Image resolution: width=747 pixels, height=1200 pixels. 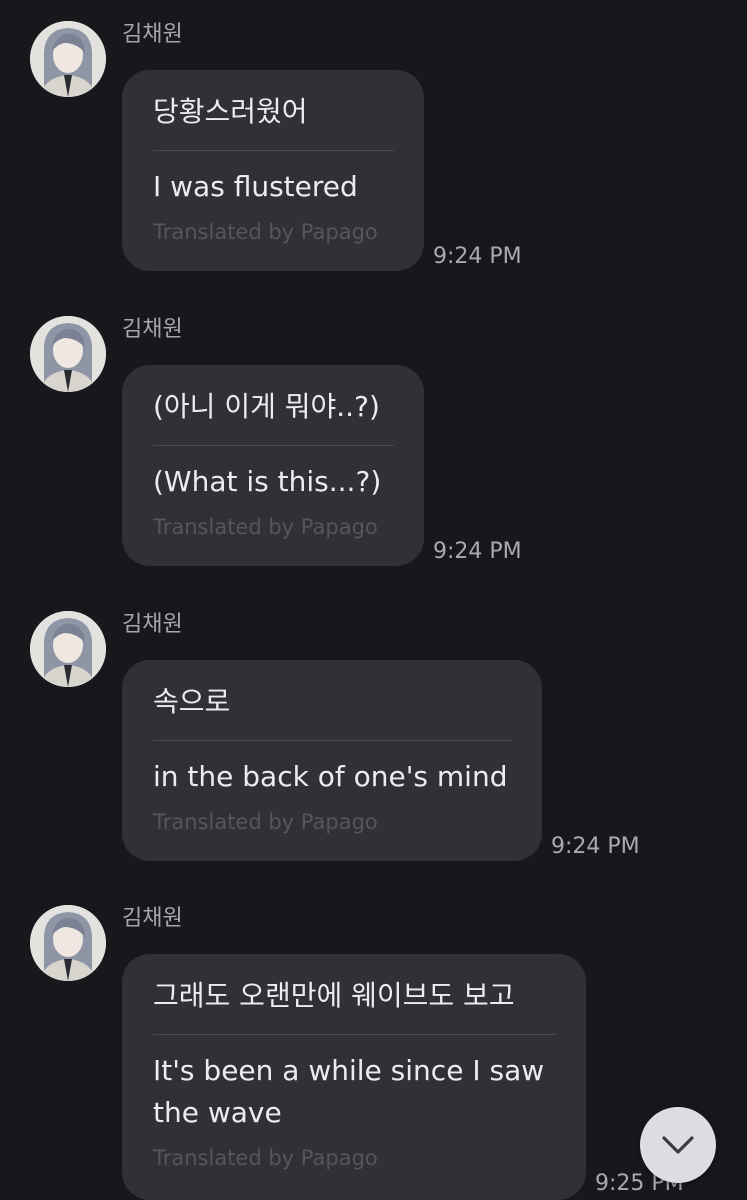 What do you see at coordinates (255, 186) in the screenshot?
I see `translated-text: I was flustered` at bounding box center [255, 186].